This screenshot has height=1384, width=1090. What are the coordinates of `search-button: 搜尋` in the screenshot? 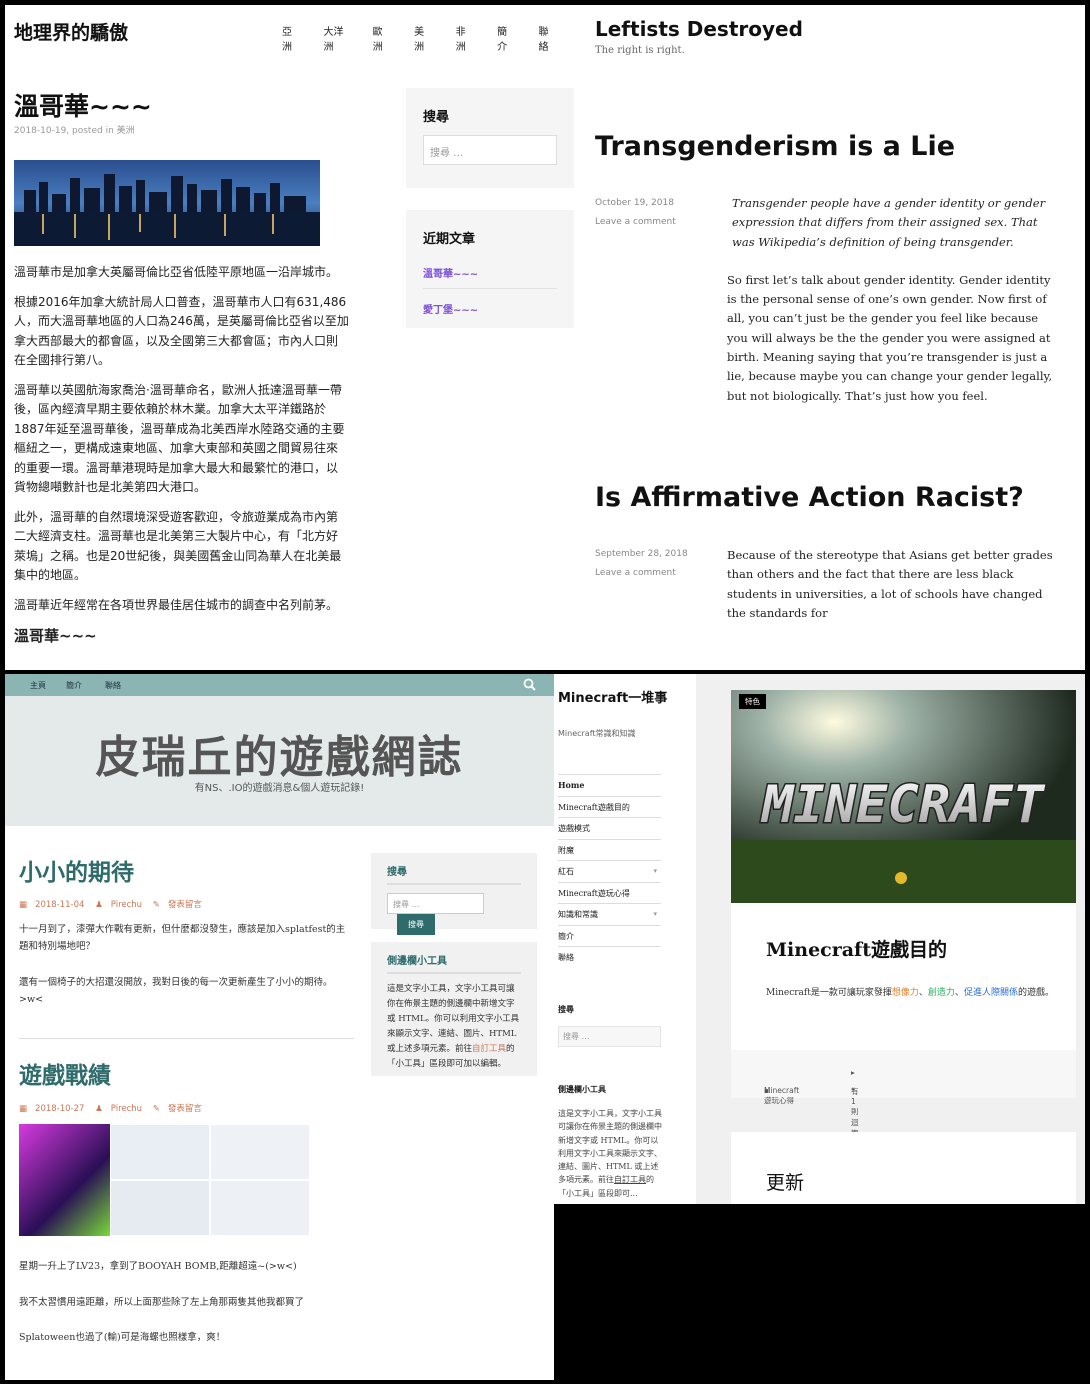 It's located at (416, 924).